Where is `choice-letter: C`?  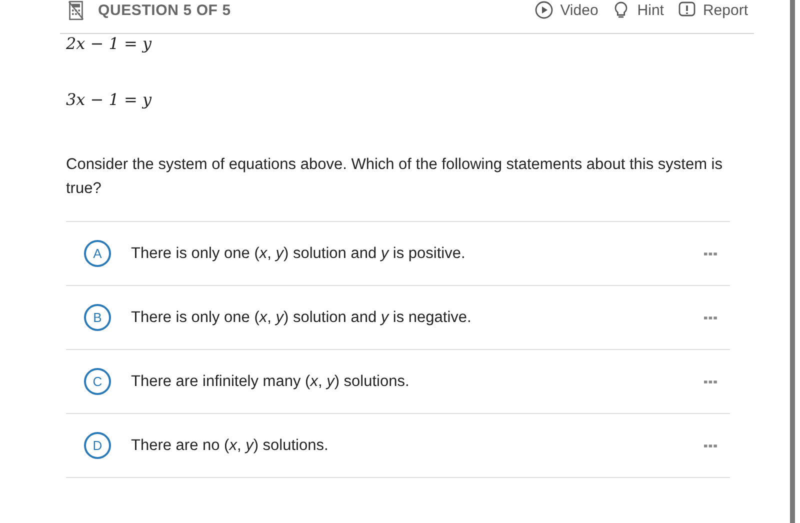
choice-letter: C is located at coordinates (97, 381).